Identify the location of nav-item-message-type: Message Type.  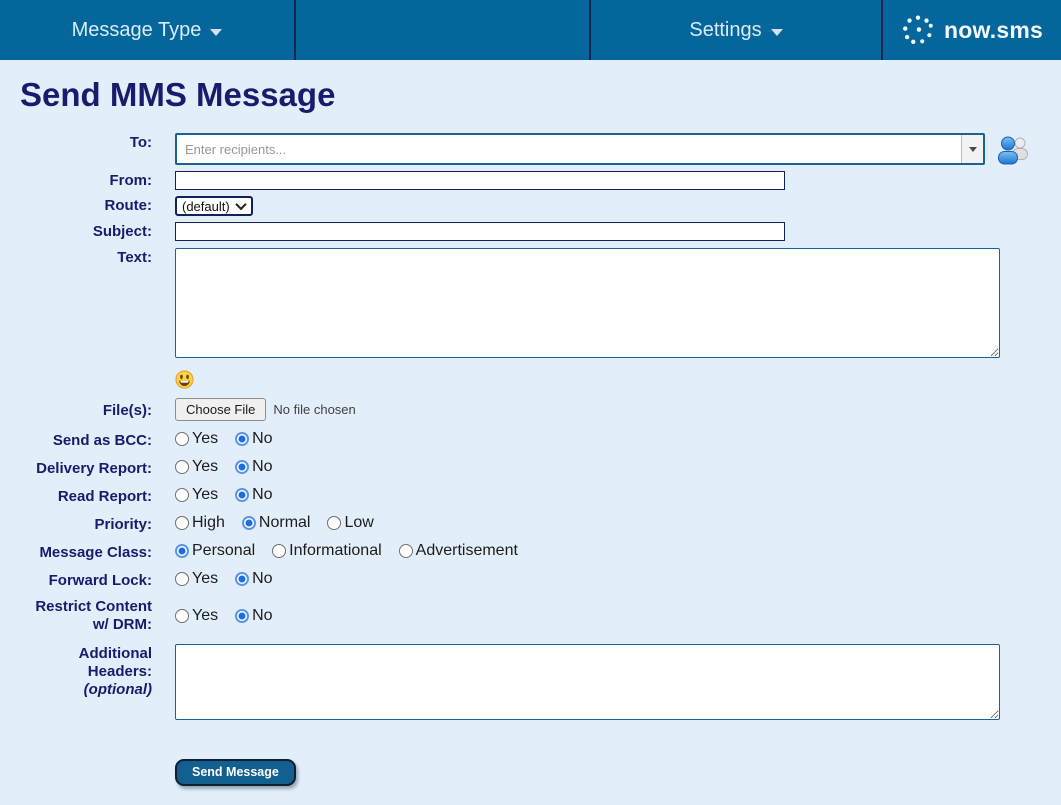
(148, 30).